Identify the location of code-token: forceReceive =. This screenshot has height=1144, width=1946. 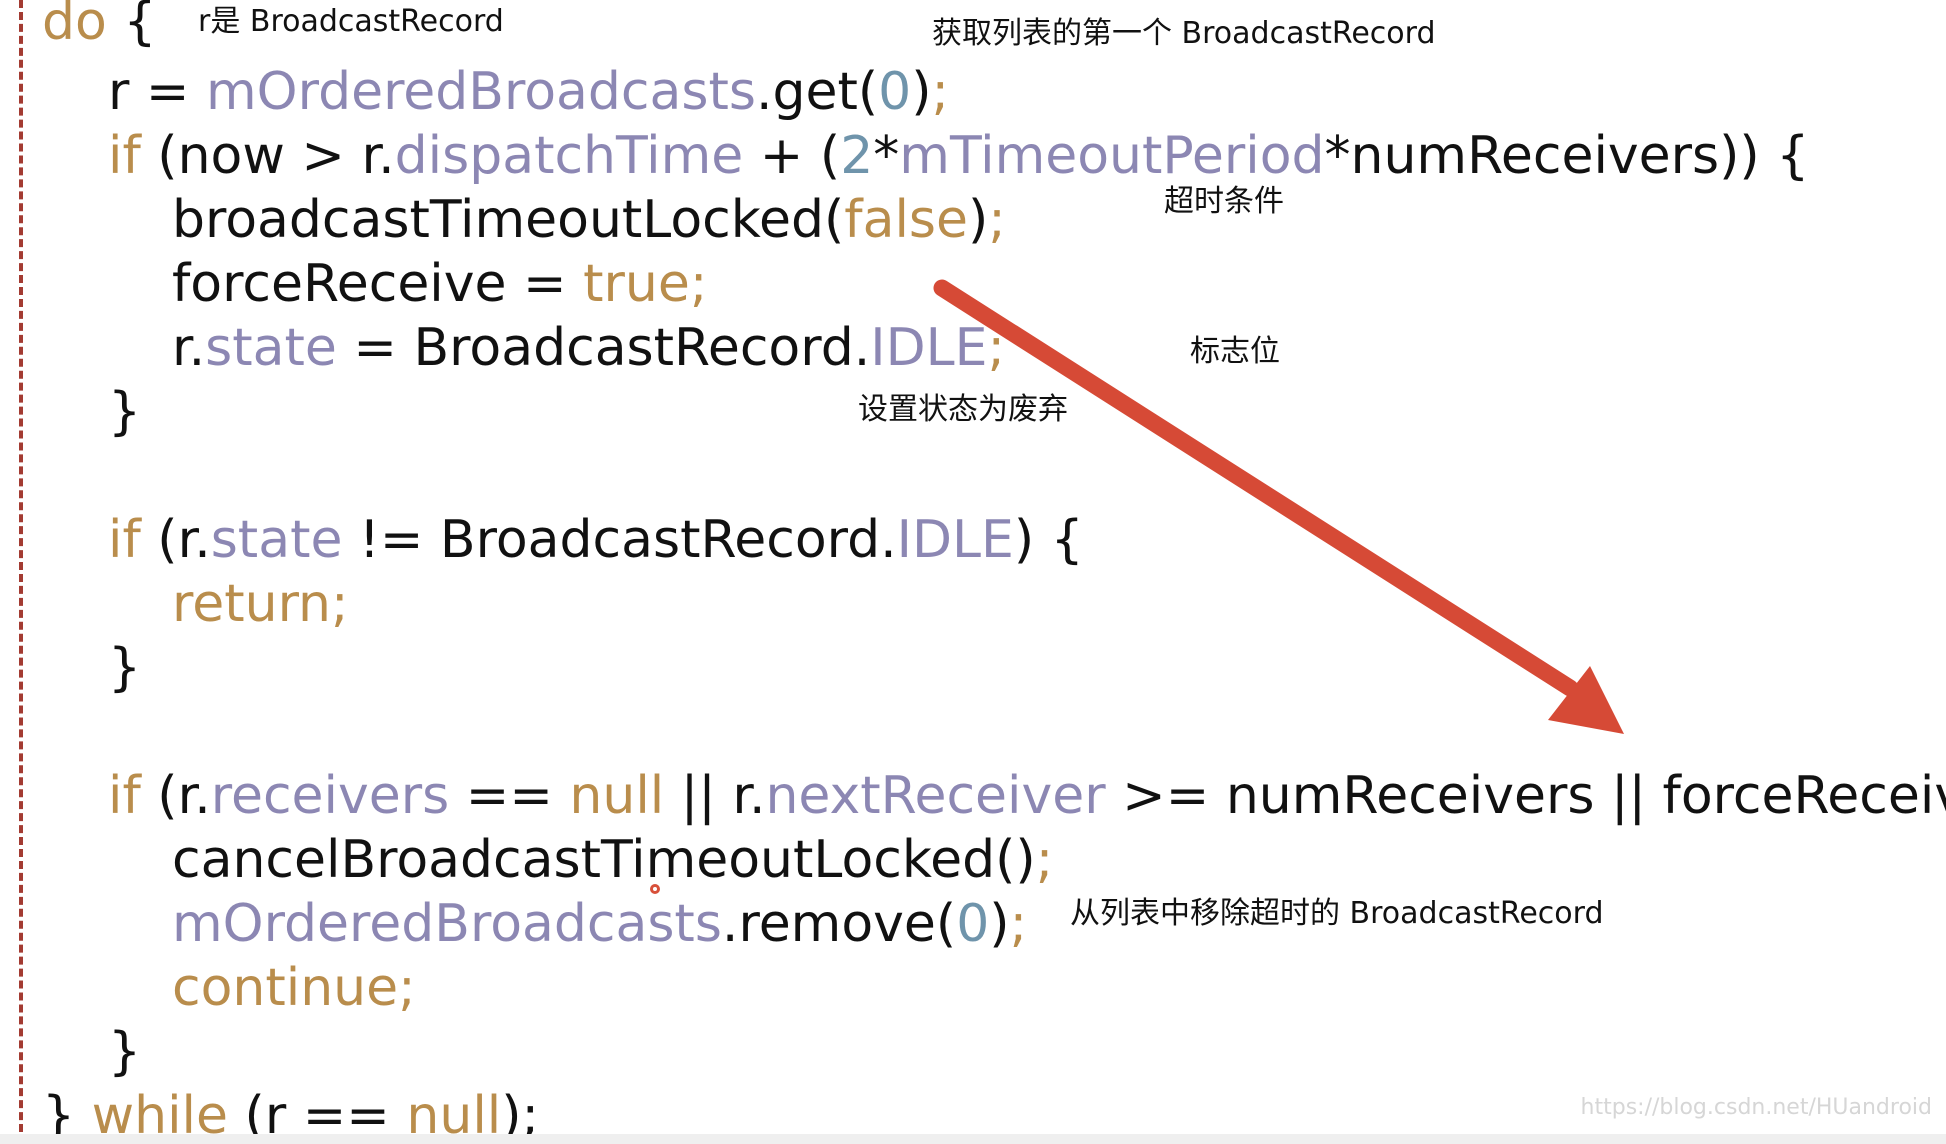
(378, 284).